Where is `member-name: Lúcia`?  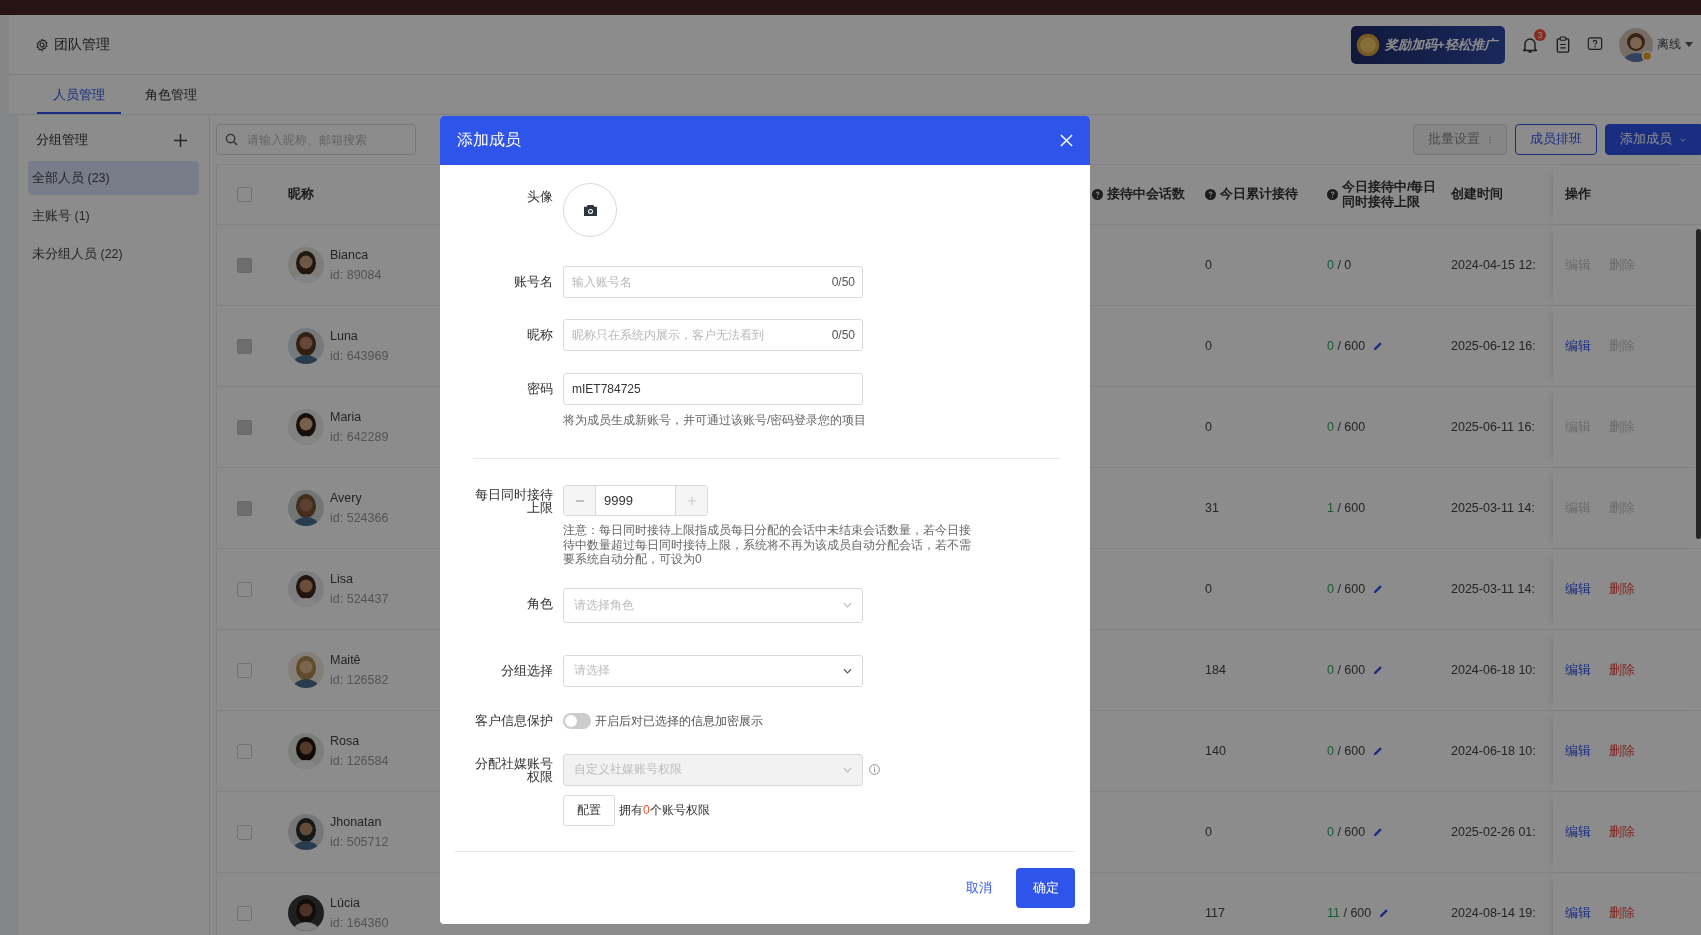 member-name: Lúcia is located at coordinates (345, 903).